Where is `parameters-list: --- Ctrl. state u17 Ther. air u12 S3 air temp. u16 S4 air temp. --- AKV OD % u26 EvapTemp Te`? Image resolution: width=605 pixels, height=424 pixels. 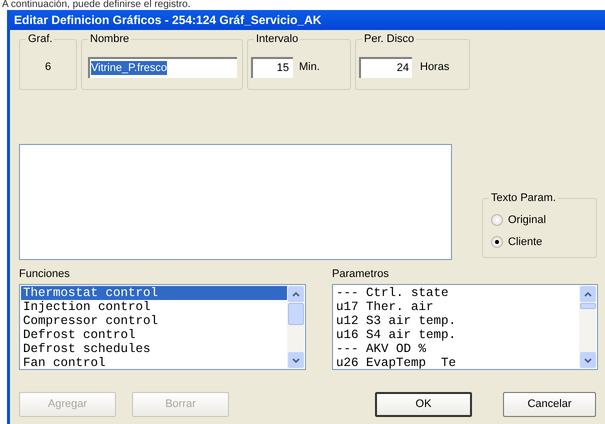 parameters-list: --- Ctrl. state u17 Ther. air u12 S3 air temp. u16 S4 air temp. --- AKV OD % u26 EvapTemp Te is located at coordinates (465, 327).